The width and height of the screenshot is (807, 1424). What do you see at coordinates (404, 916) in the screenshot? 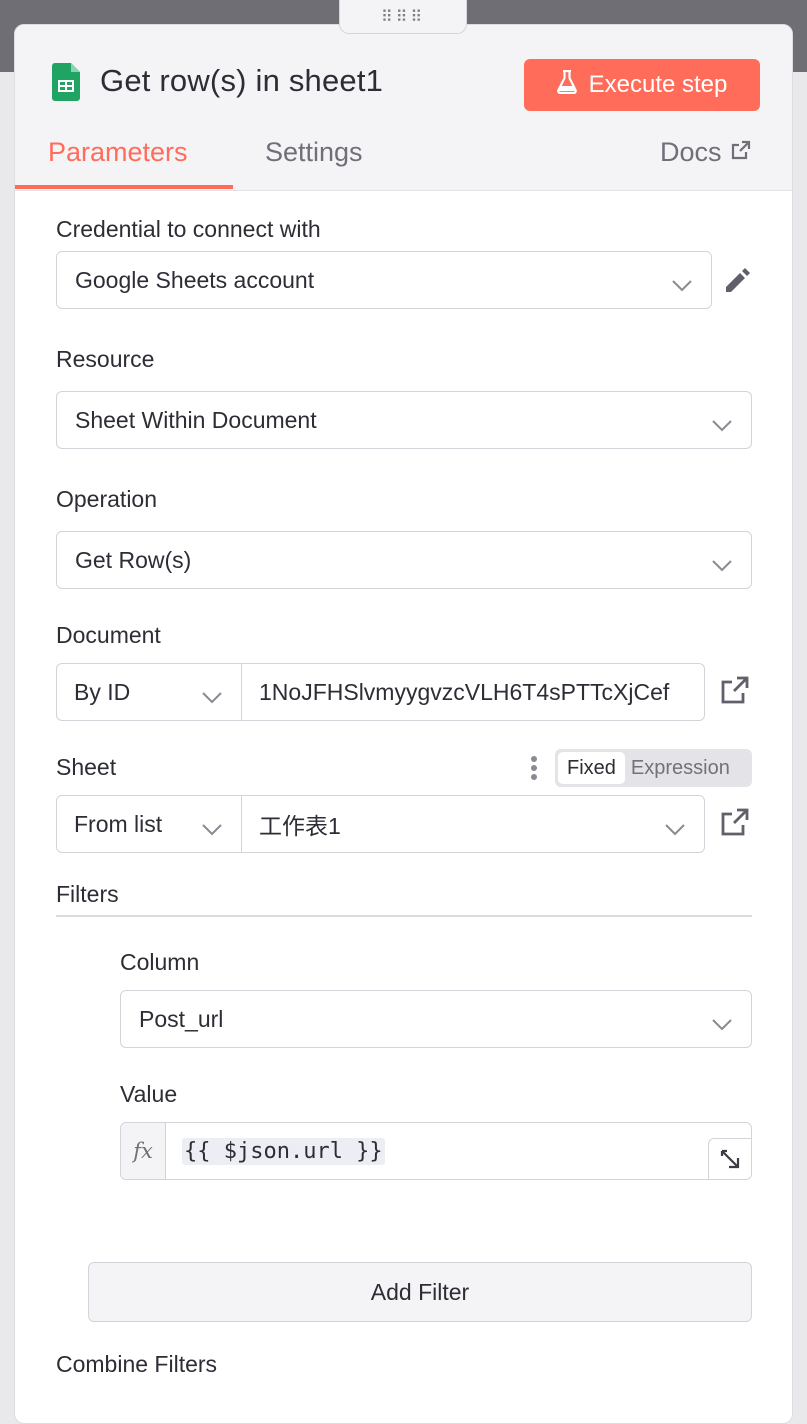
I see `filters-divider` at bounding box center [404, 916].